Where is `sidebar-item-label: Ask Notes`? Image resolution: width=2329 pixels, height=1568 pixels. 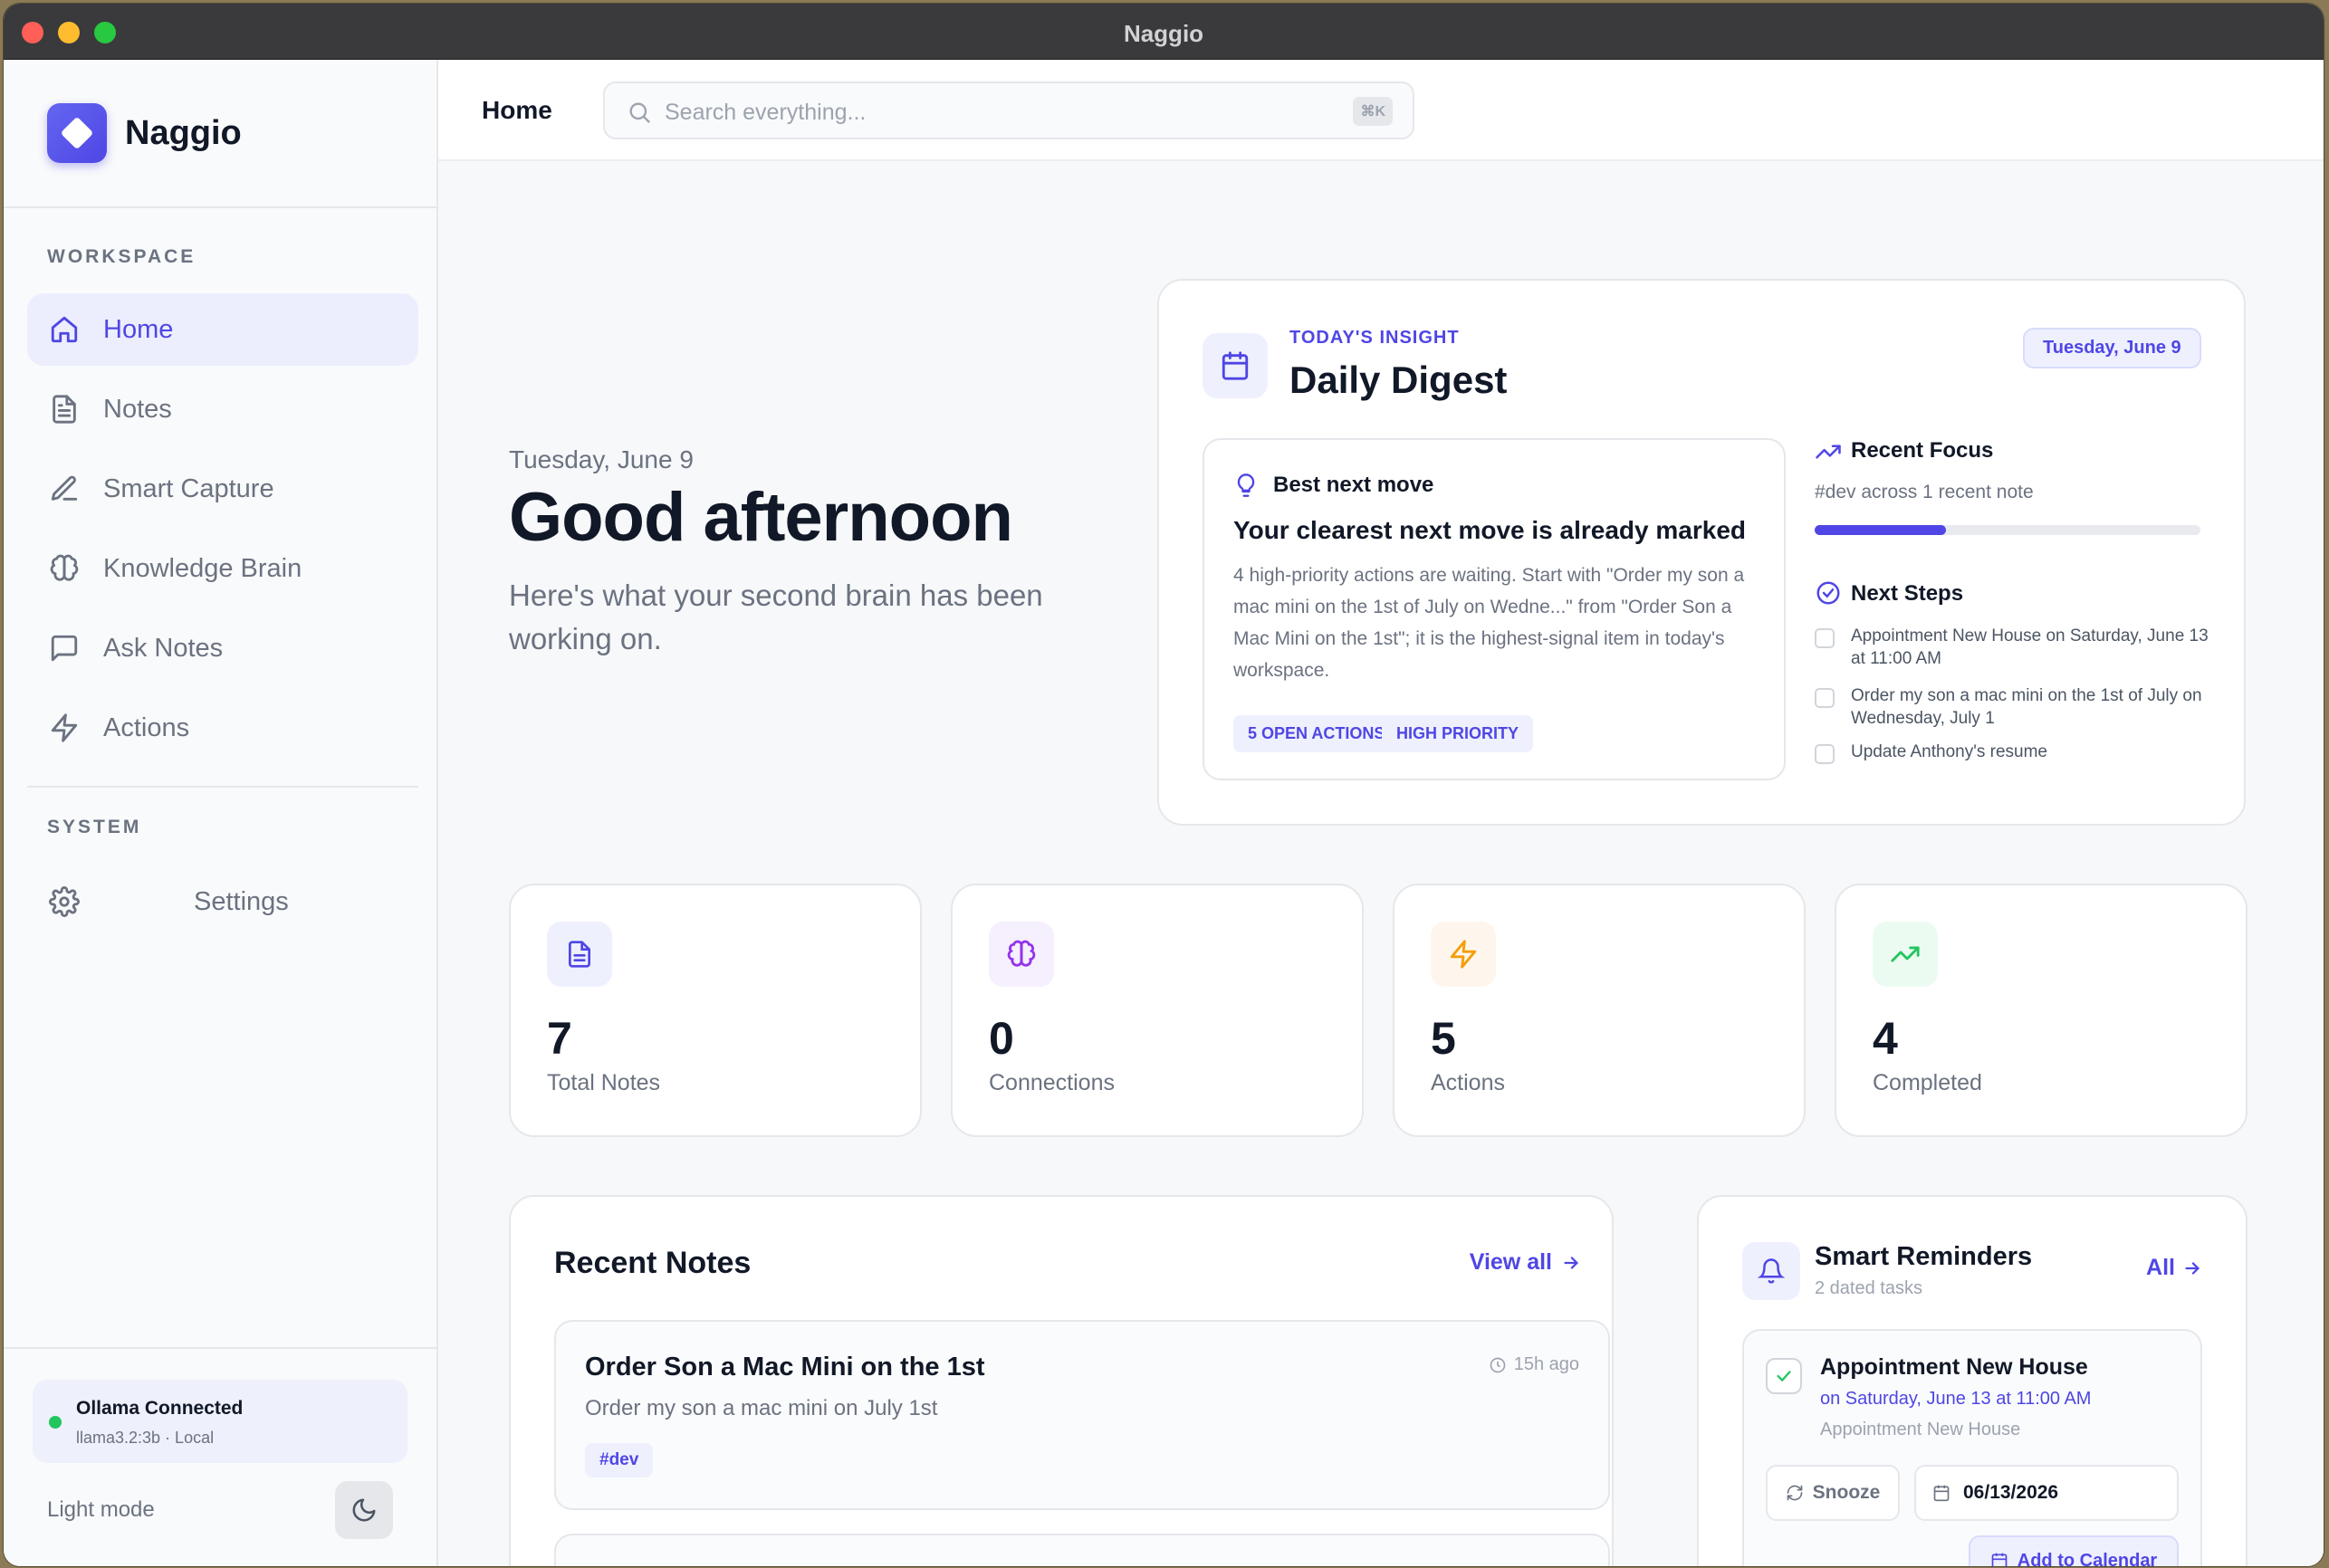
sidebar-item-label: Ask Notes is located at coordinates (163, 648).